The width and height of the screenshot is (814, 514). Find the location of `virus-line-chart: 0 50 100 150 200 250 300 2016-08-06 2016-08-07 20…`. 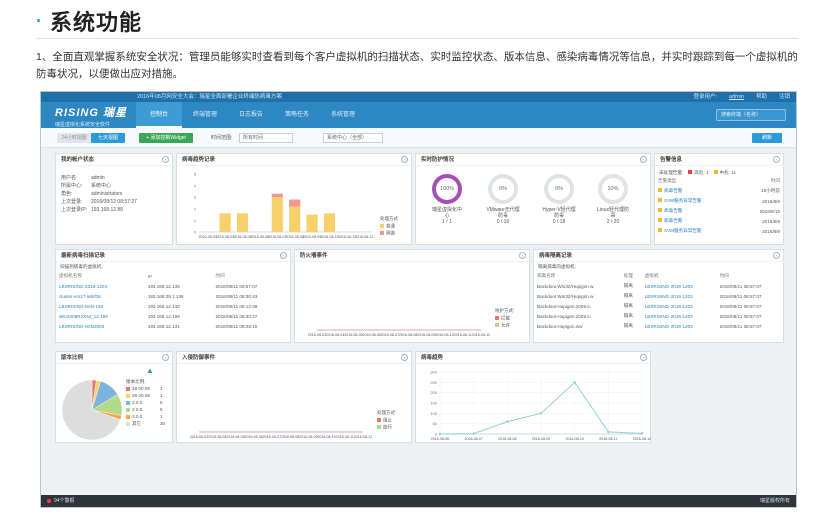

virus-line-chart: 0 50 100 150 200 250 300 2016-08-06 2016-08-07 20… is located at coordinates (540, 406).